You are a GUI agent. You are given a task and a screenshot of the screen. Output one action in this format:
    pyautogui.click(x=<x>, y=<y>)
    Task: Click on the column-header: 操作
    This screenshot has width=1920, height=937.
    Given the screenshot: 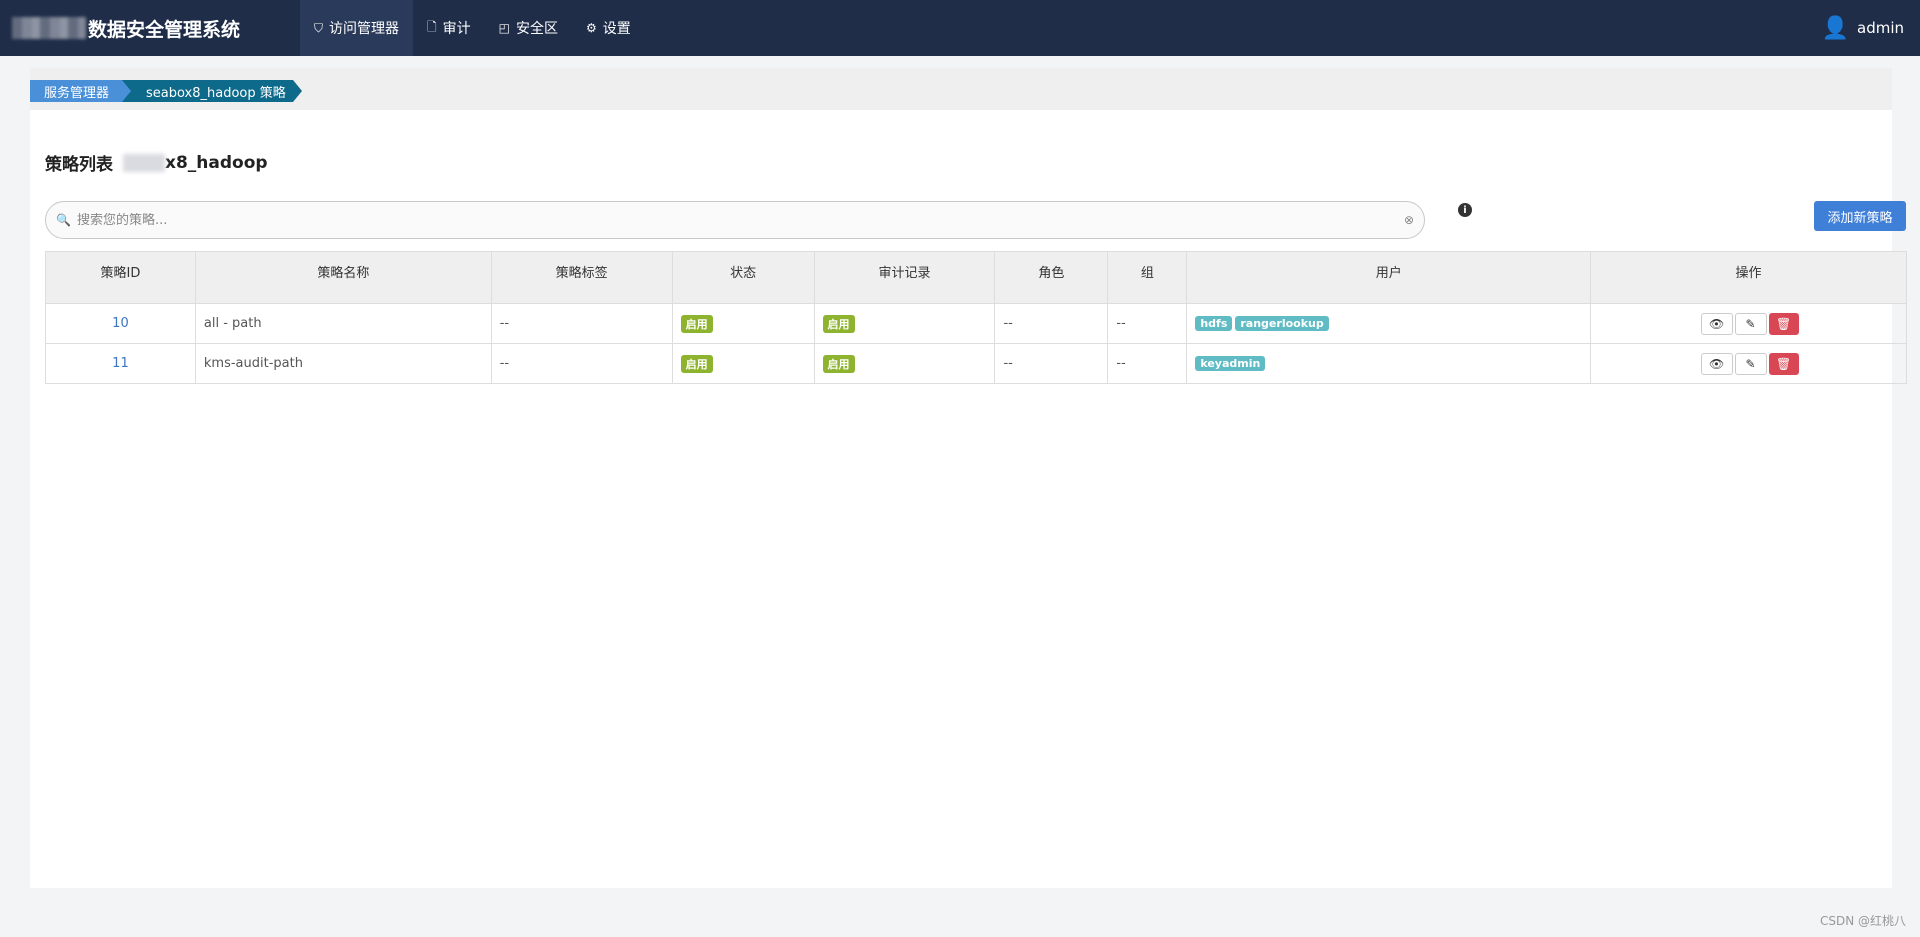 What is the action you would take?
    pyautogui.click(x=1748, y=277)
    